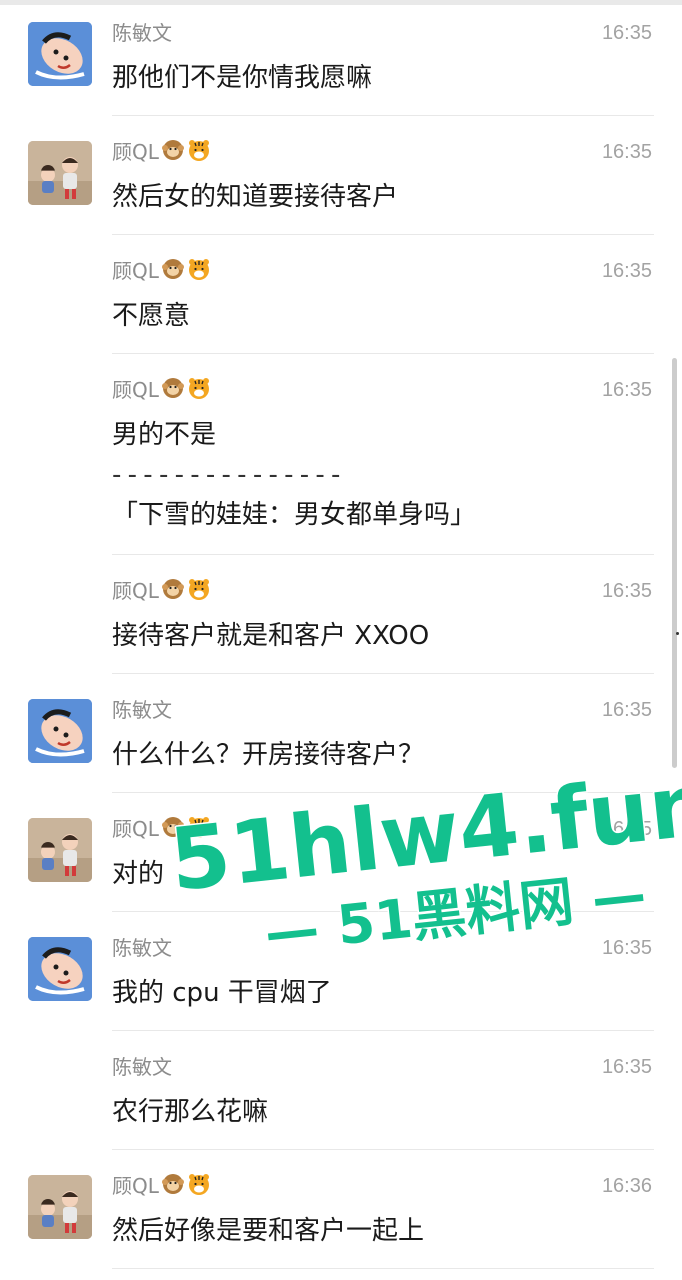 Image resolution: width=682 pixels, height=1280 pixels. Describe the element at coordinates (626, 1186) in the screenshot. I see `message-time: 16:36` at that location.